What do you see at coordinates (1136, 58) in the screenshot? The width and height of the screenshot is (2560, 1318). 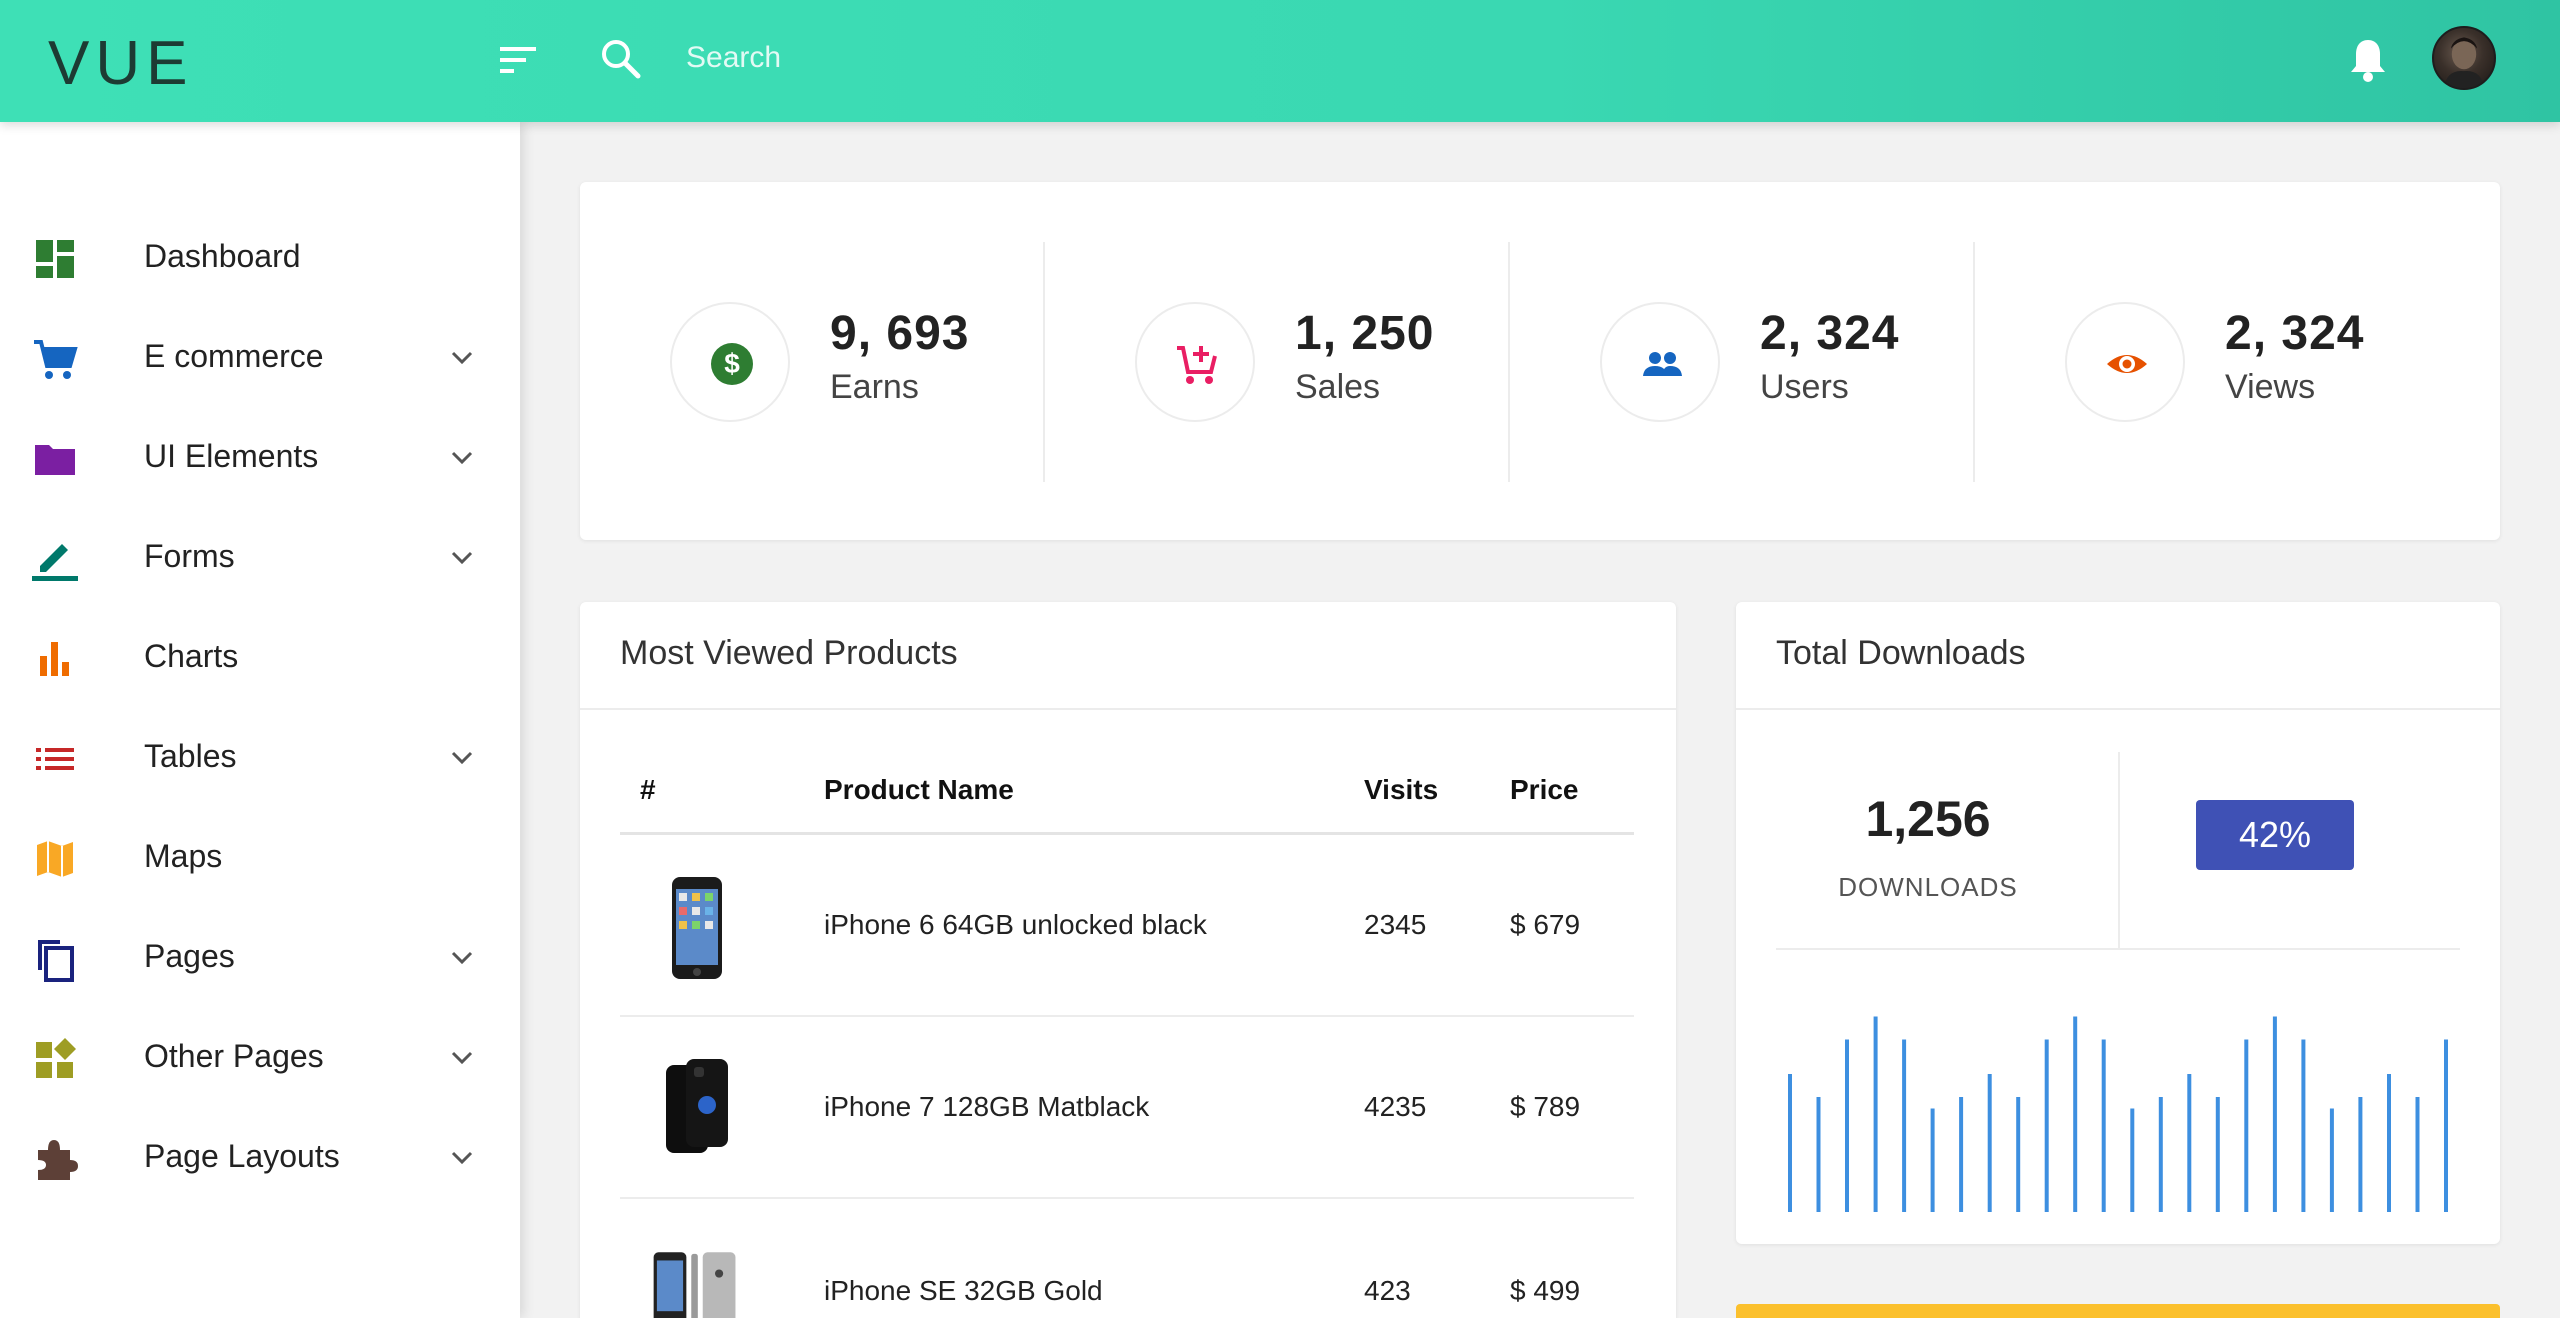 I see `search-input` at bounding box center [1136, 58].